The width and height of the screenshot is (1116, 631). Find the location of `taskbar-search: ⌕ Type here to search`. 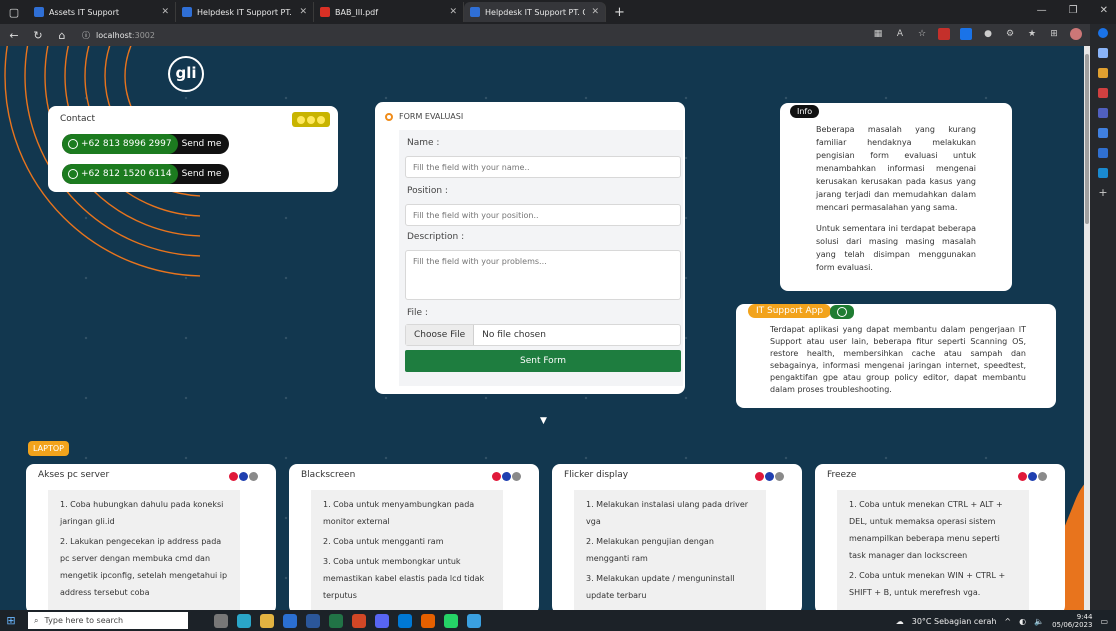

taskbar-search: ⌕ Type here to search is located at coordinates (108, 620).